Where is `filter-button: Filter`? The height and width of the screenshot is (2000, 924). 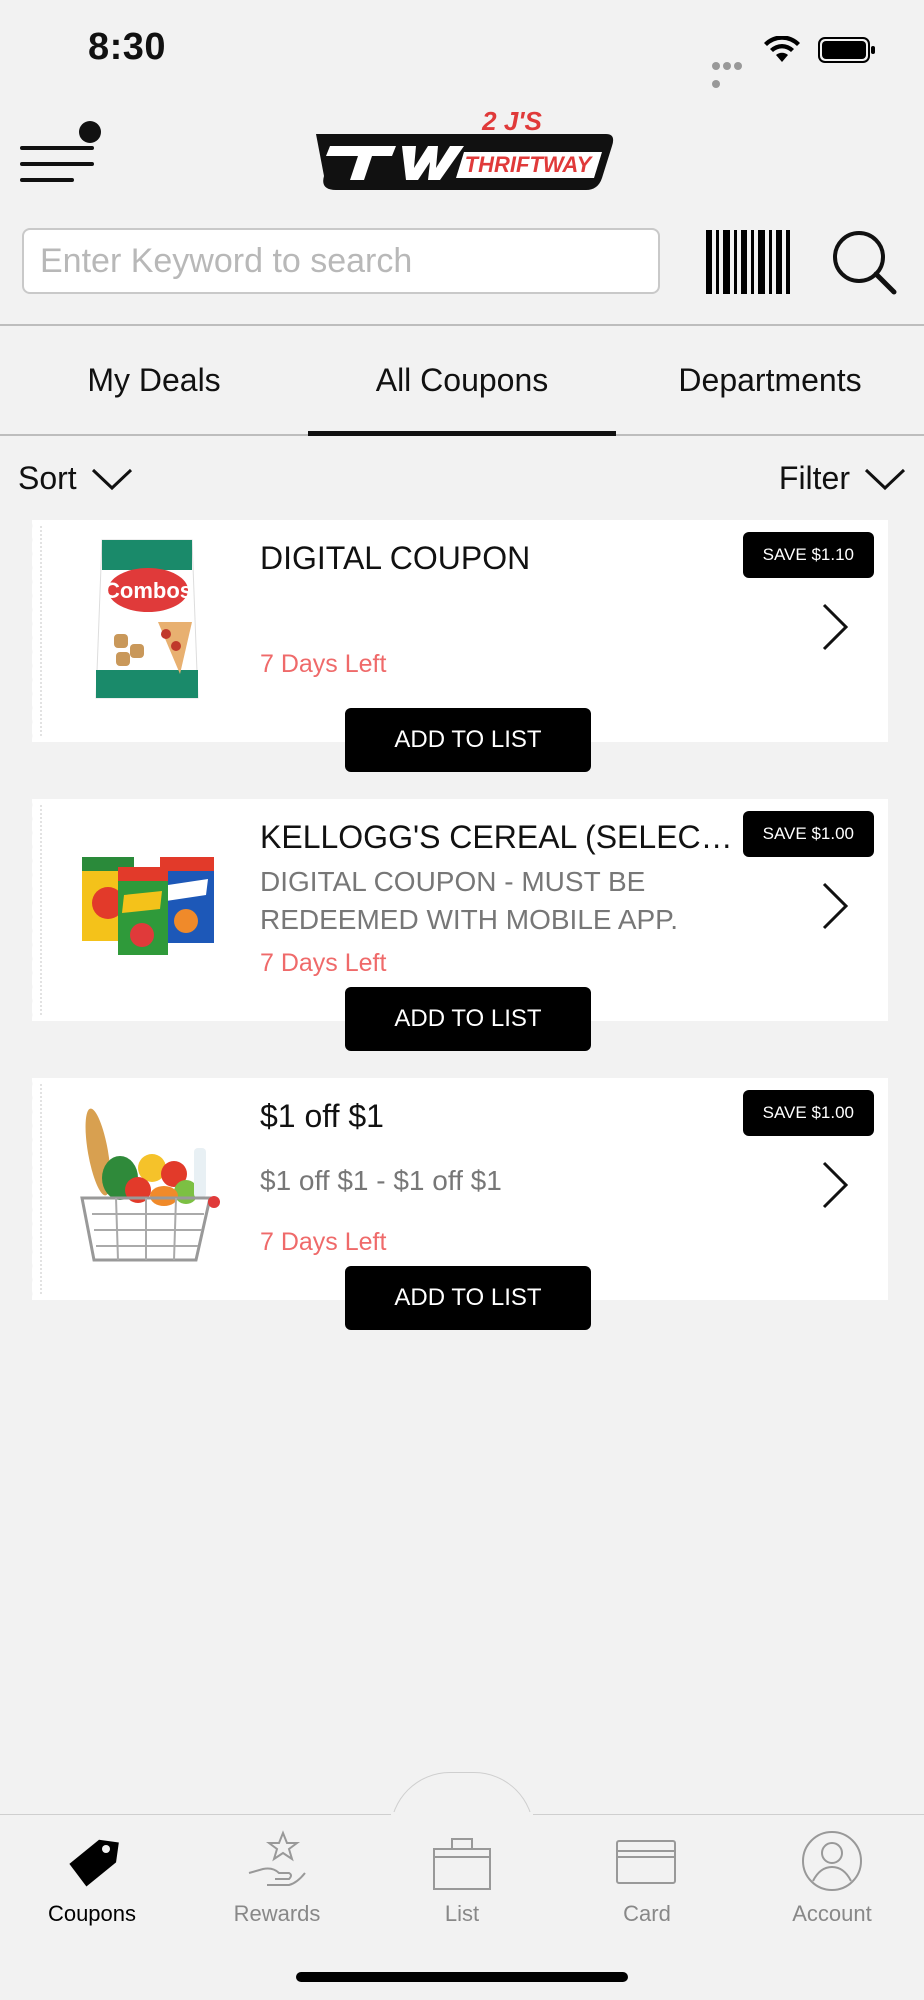 filter-button: Filter is located at coordinates (842, 478).